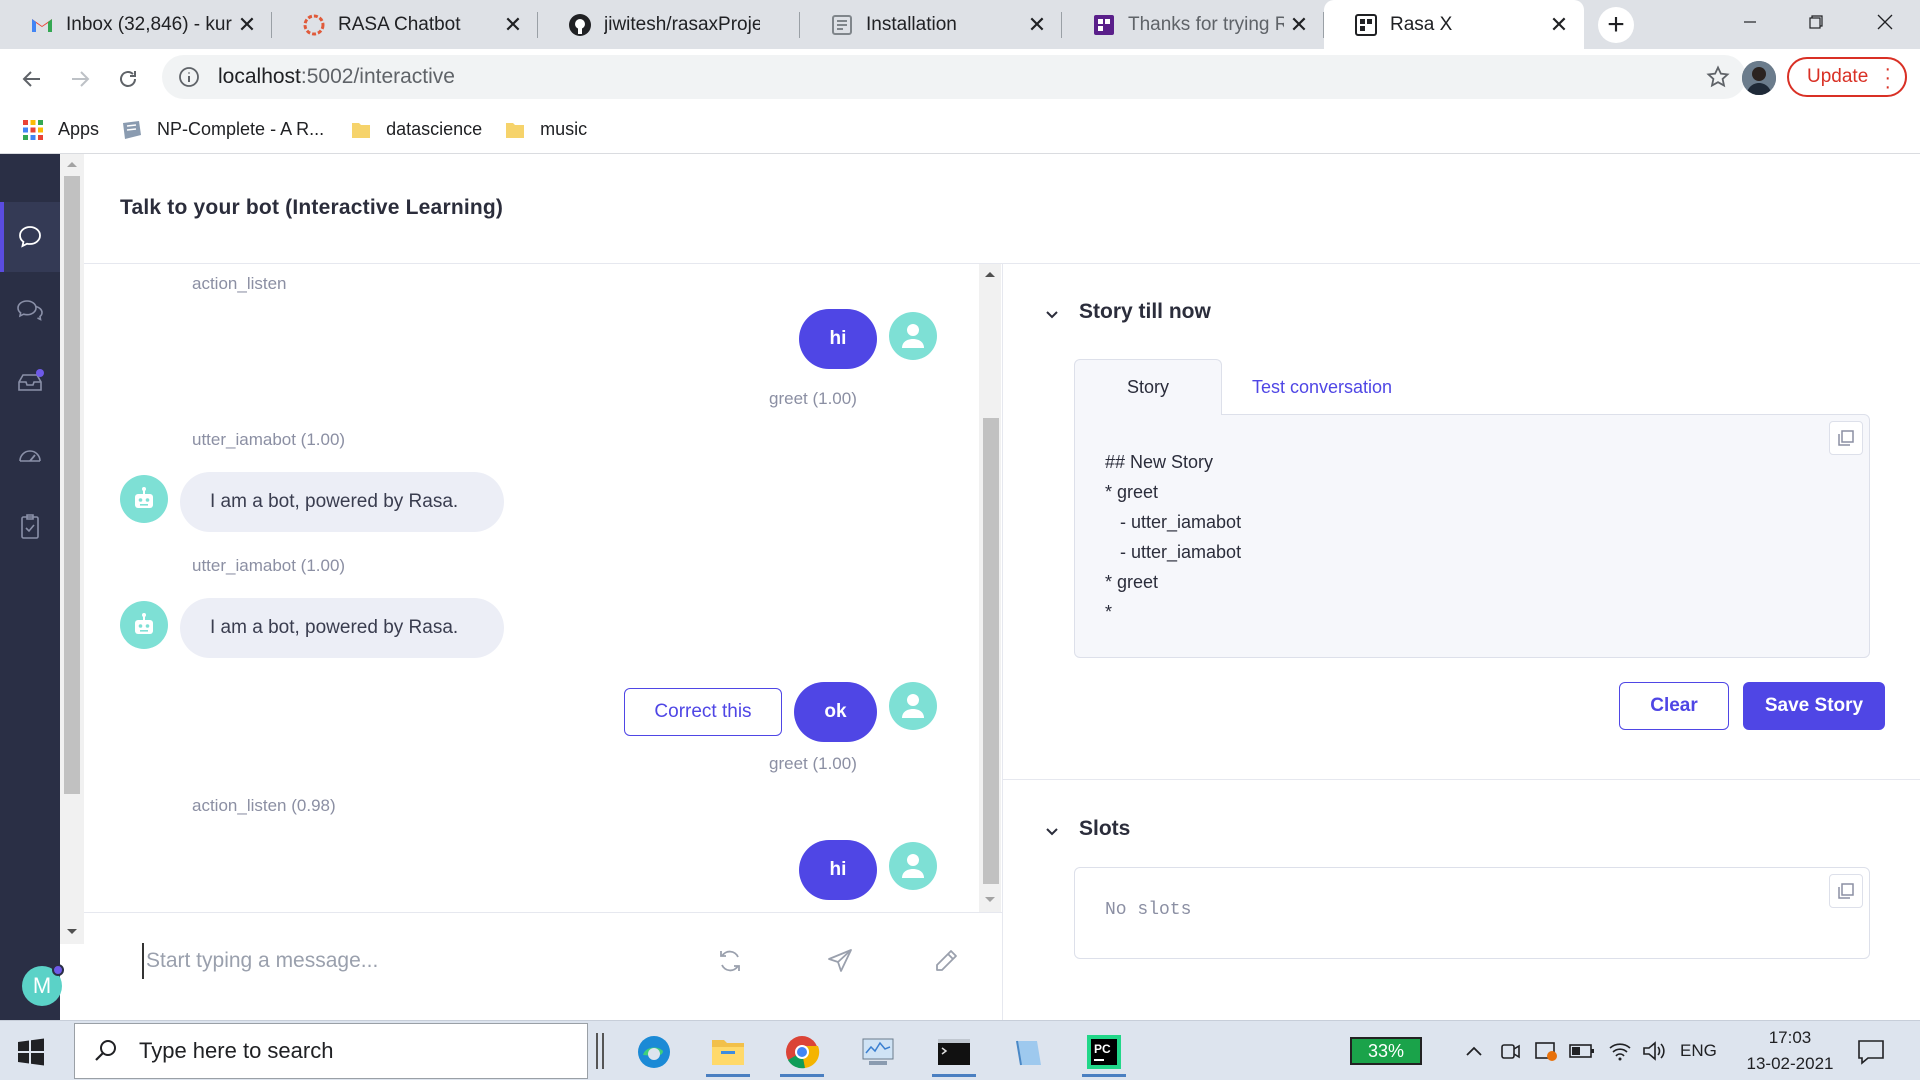 This screenshot has width=1920, height=1080. What do you see at coordinates (802, 1052) in the screenshot?
I see `taskbar-chrome` at bounding box center [802, 1052].